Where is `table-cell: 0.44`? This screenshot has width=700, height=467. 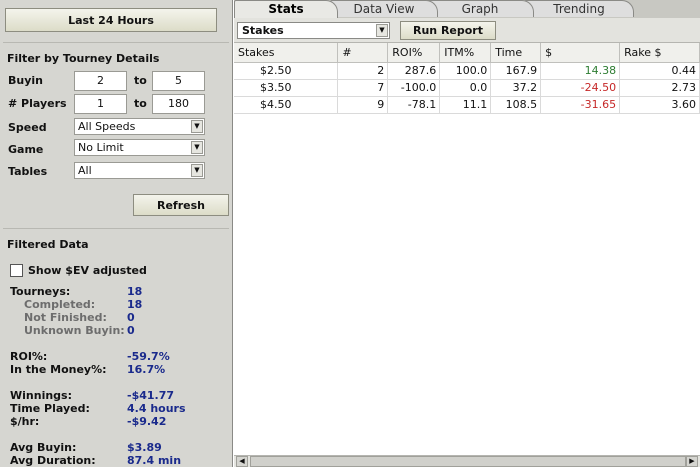 table-cell: 0.44 is located at coordinates (659, 71).